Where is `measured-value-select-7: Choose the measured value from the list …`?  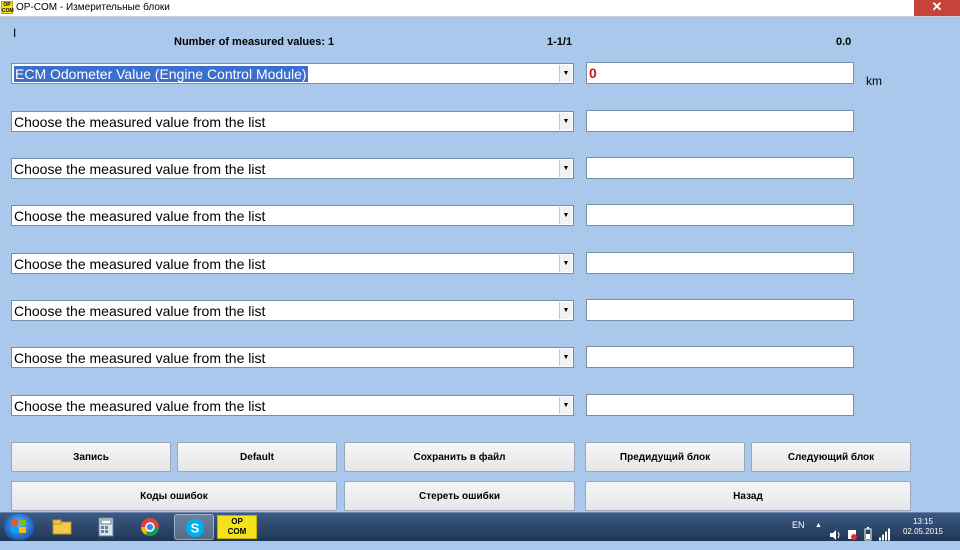
measured-value-select-7: Choose the measured value from the list … is located at coordinates (292, 357).